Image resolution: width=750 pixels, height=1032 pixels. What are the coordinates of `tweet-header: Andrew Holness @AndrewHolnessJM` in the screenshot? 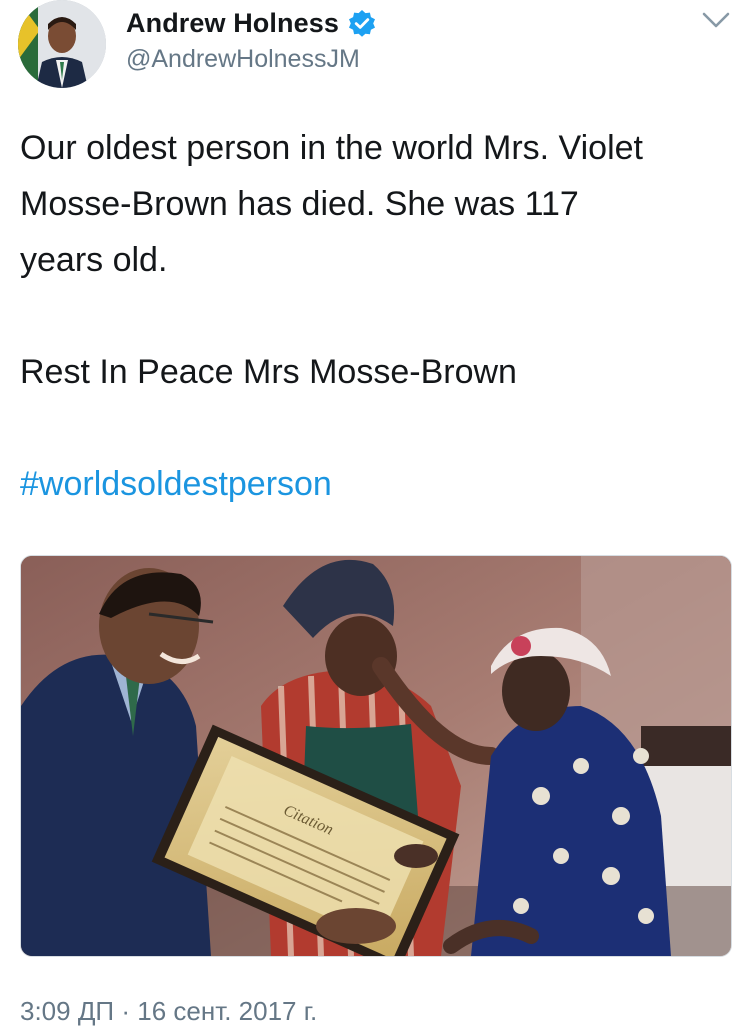 It's located at (375, 45).